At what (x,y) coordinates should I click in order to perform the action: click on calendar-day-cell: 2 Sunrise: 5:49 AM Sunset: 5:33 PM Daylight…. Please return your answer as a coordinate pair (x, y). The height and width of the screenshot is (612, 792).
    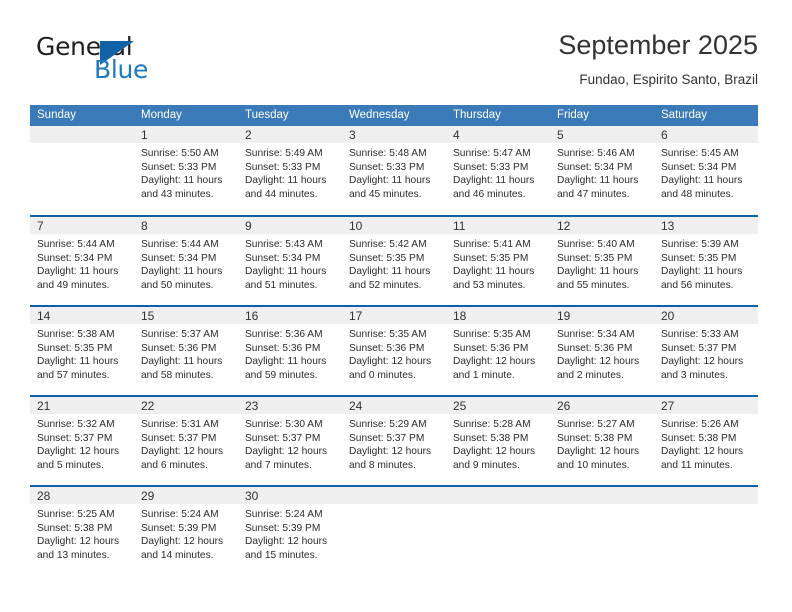
    Looking at the image, I should click on (290, 171).